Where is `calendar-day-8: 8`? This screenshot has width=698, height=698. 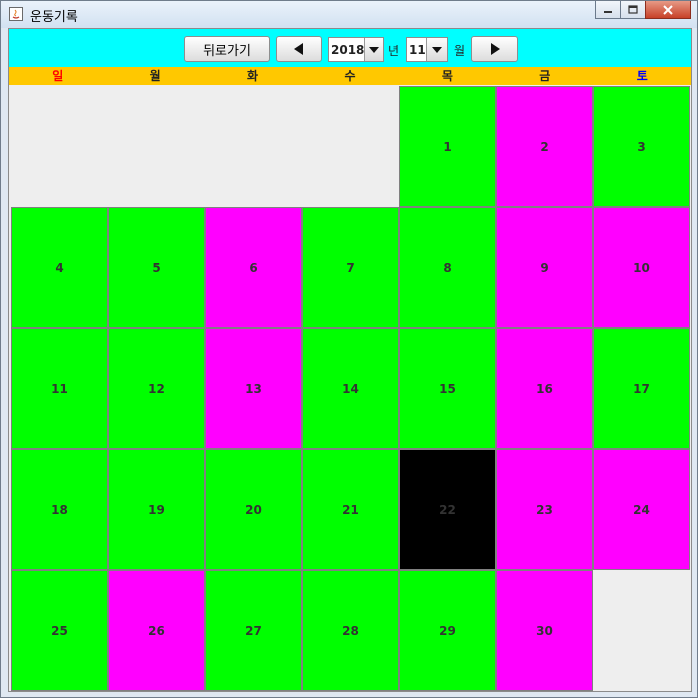
calendar-day-8: 8 is located at coordinates (447, 267).